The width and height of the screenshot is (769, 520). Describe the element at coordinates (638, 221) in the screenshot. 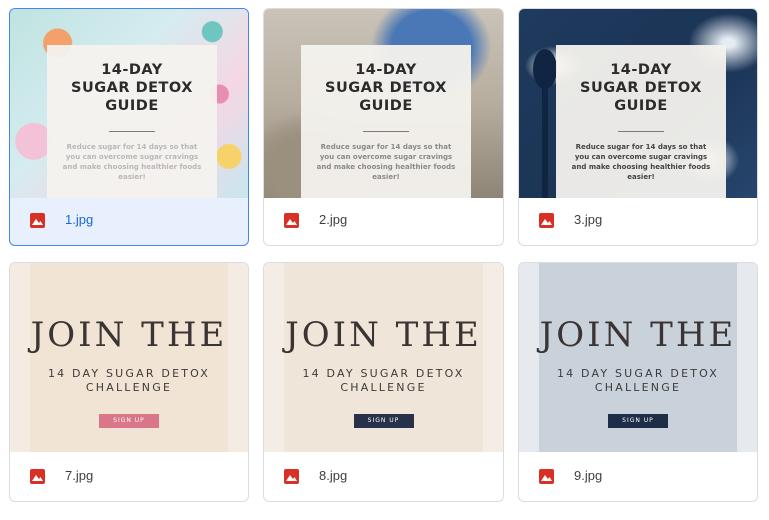

I see `file-footer: 3.jpg` at that location.